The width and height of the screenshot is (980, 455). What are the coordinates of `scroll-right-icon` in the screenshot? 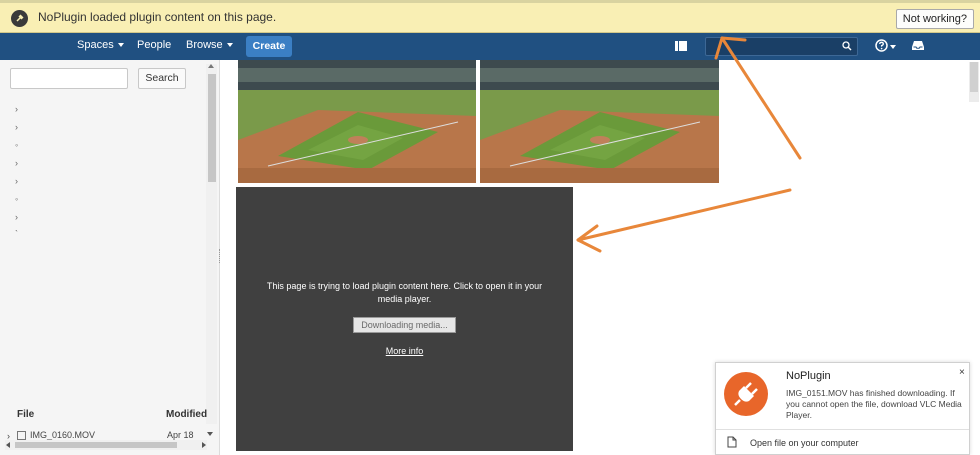 It's located at (204, 445).